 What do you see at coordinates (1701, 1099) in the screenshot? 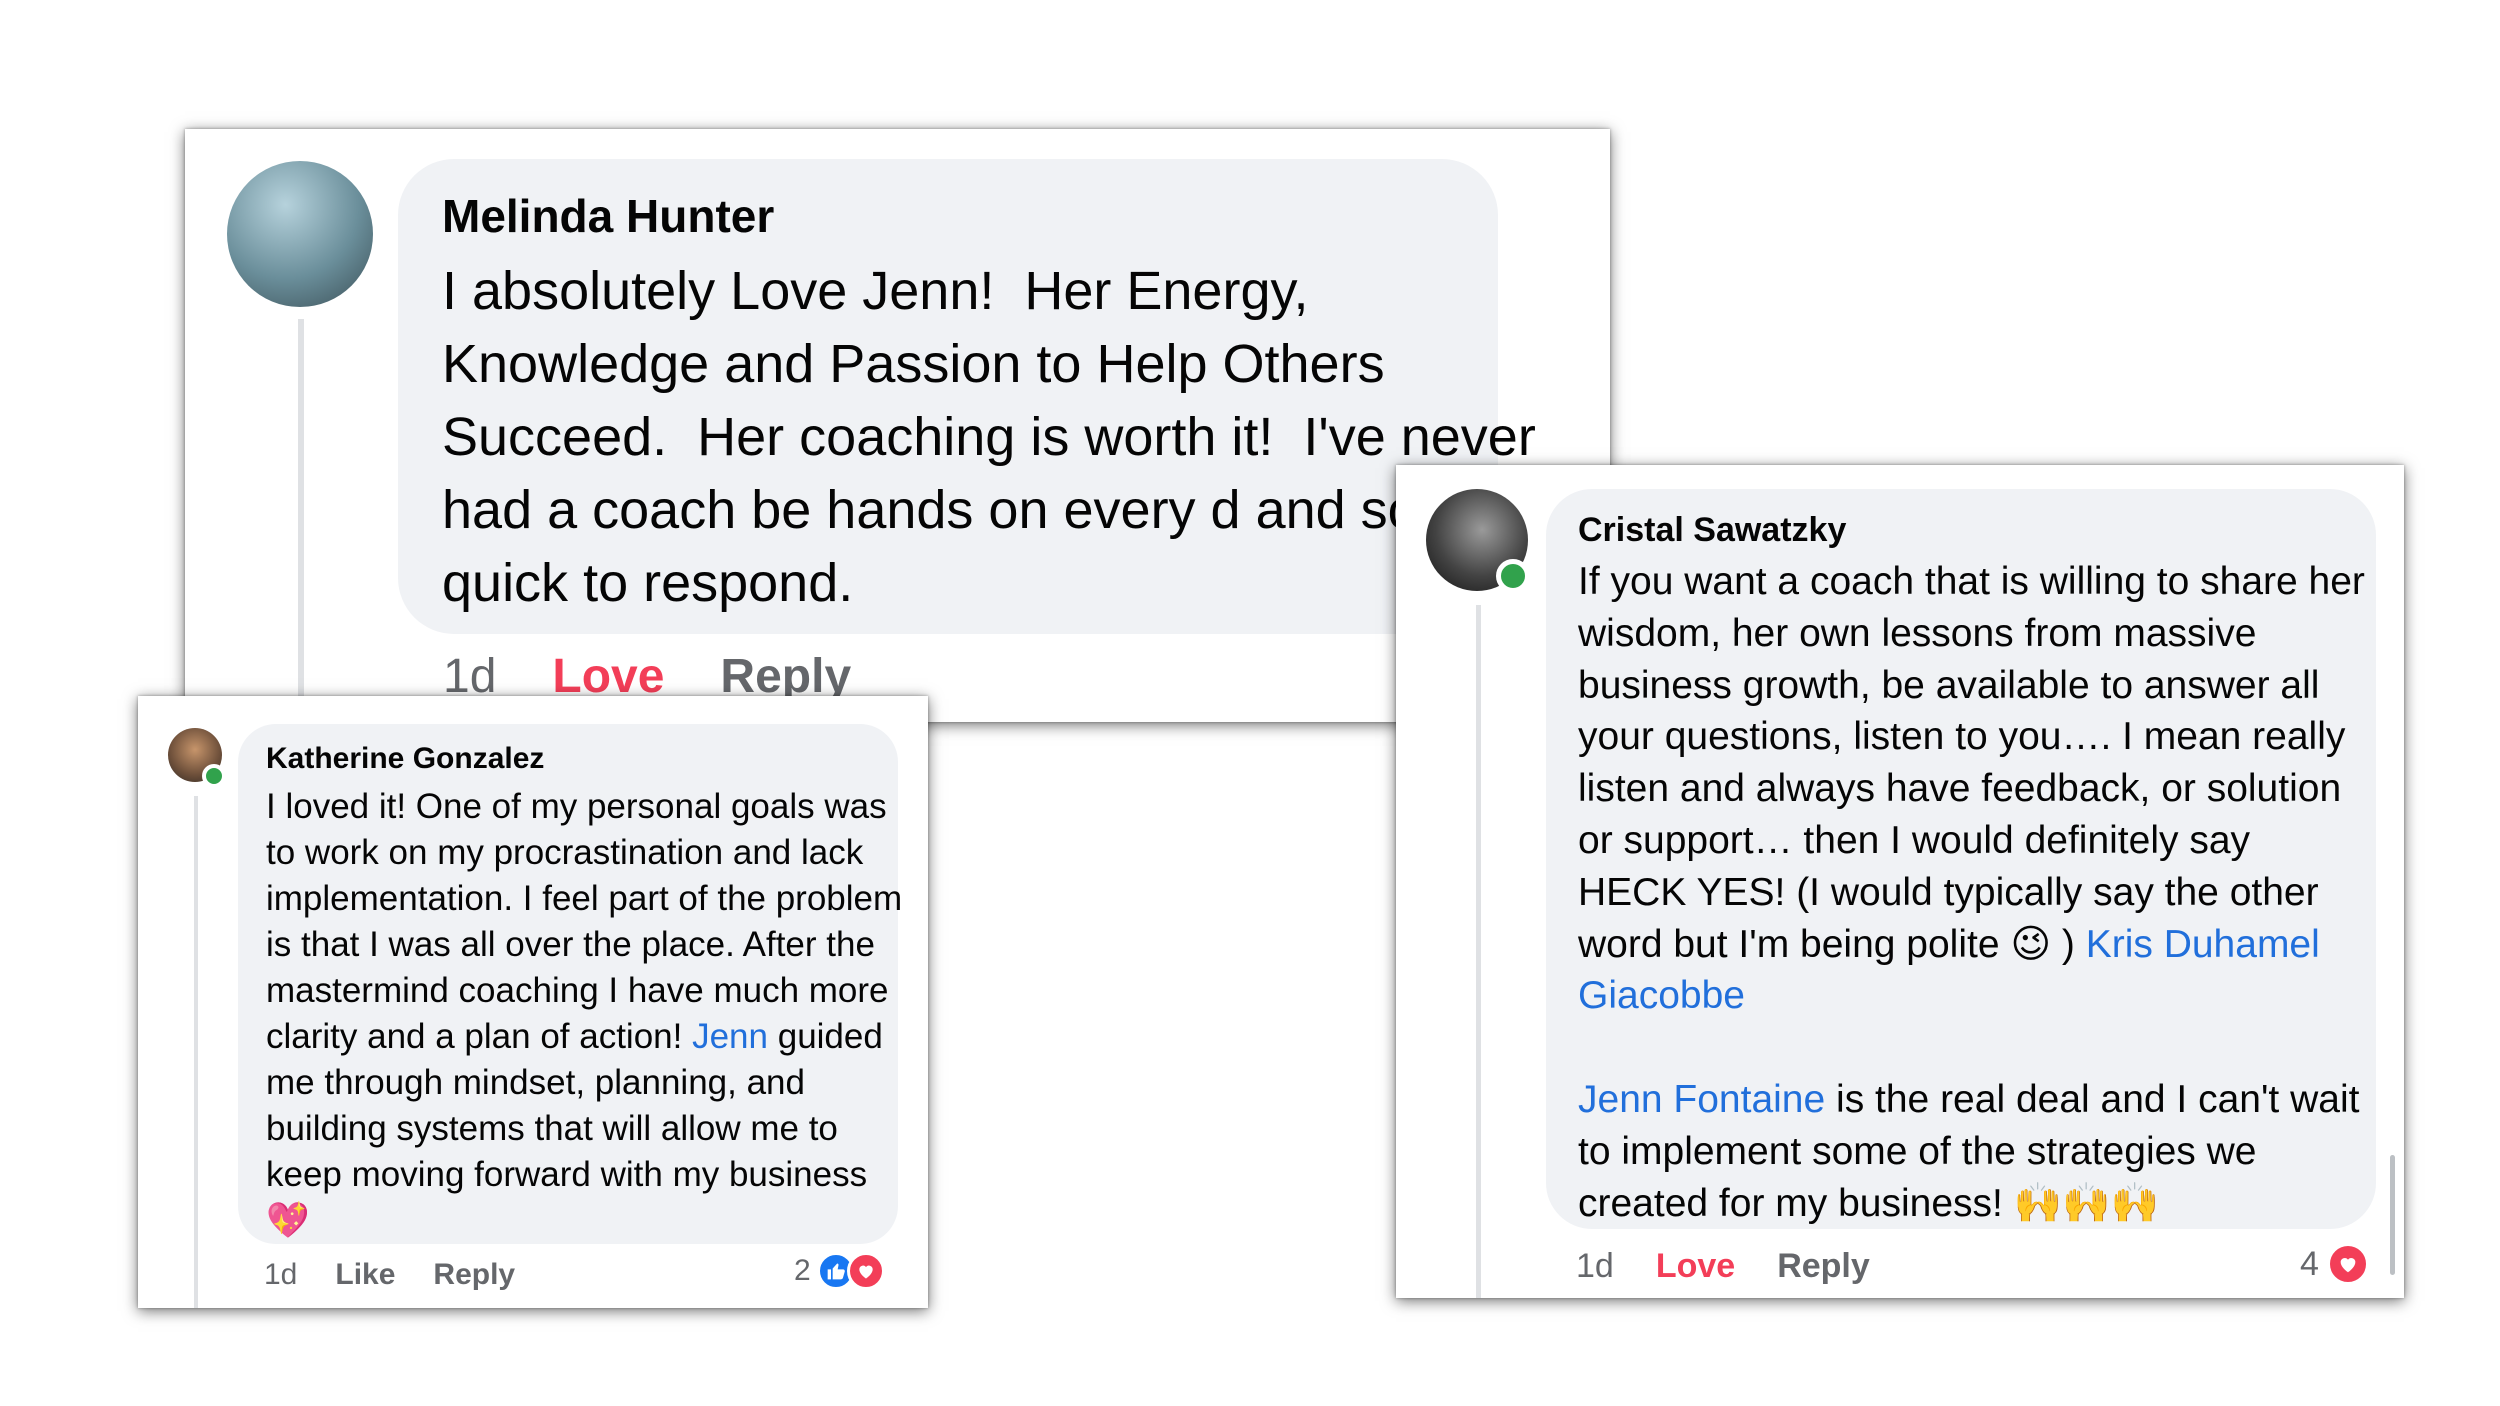
I see `mention-link-jenn-fontaine: Jenn Fontaine` at bounding box center [1701, 1099].